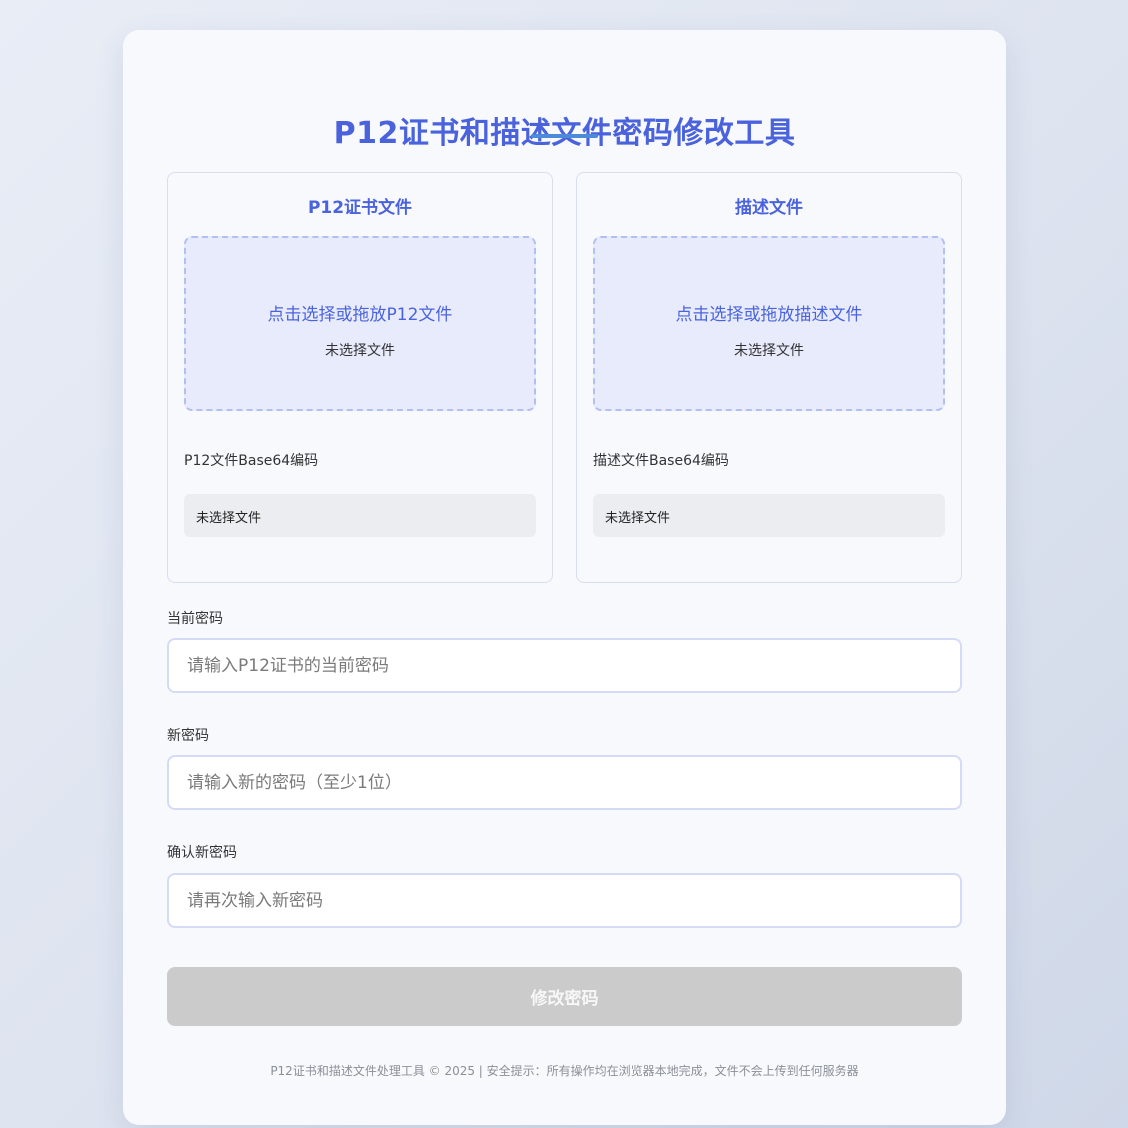  I want to click on profile-dropzone: 点击选择或拖放描述文件 未选择文件, so click(769, 323).